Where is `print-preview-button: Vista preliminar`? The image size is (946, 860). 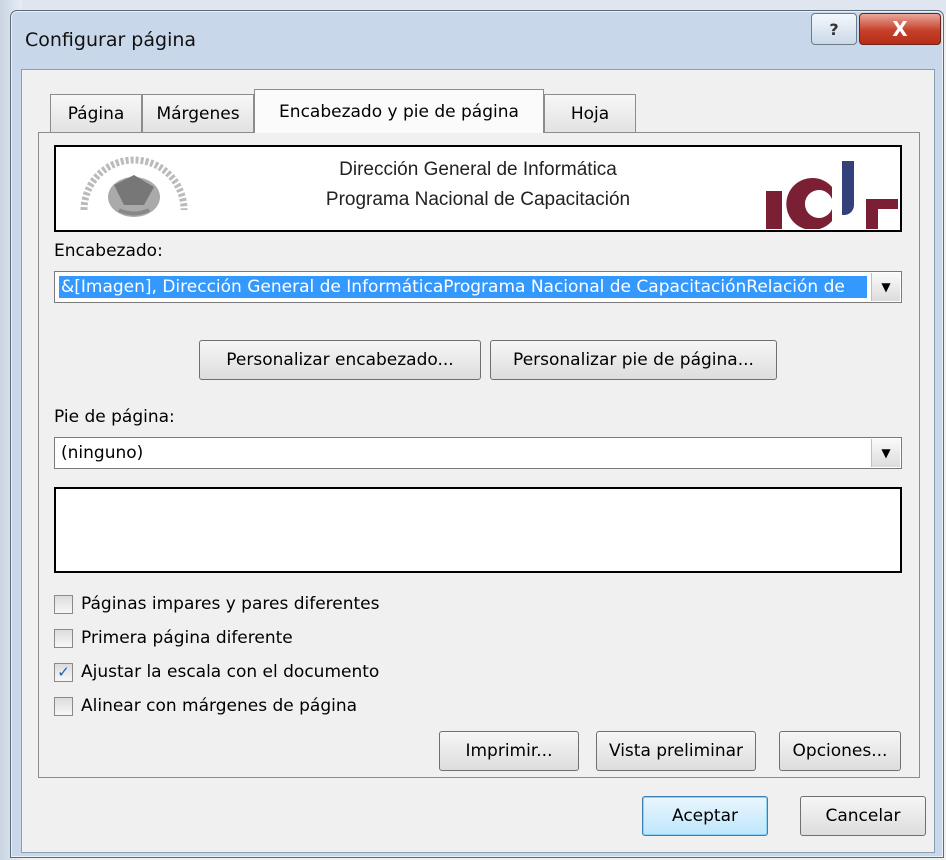
print-preview-button: Vista preliminar is located at coordinates (676, 751).